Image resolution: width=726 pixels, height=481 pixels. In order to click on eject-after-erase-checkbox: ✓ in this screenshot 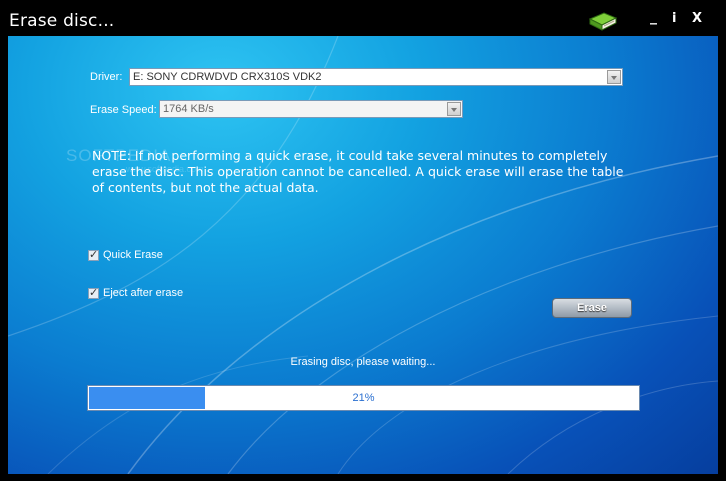, I will do `click(93, 292)`.